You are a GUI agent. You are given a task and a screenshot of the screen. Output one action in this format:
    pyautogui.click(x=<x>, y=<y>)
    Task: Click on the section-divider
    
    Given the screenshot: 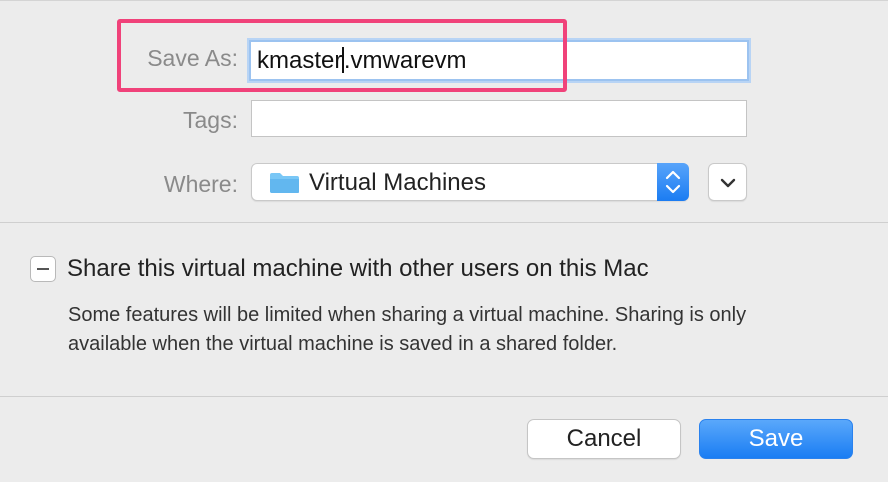 What is the action you would take?
    pyautogui.click(x=444, y=222)
    